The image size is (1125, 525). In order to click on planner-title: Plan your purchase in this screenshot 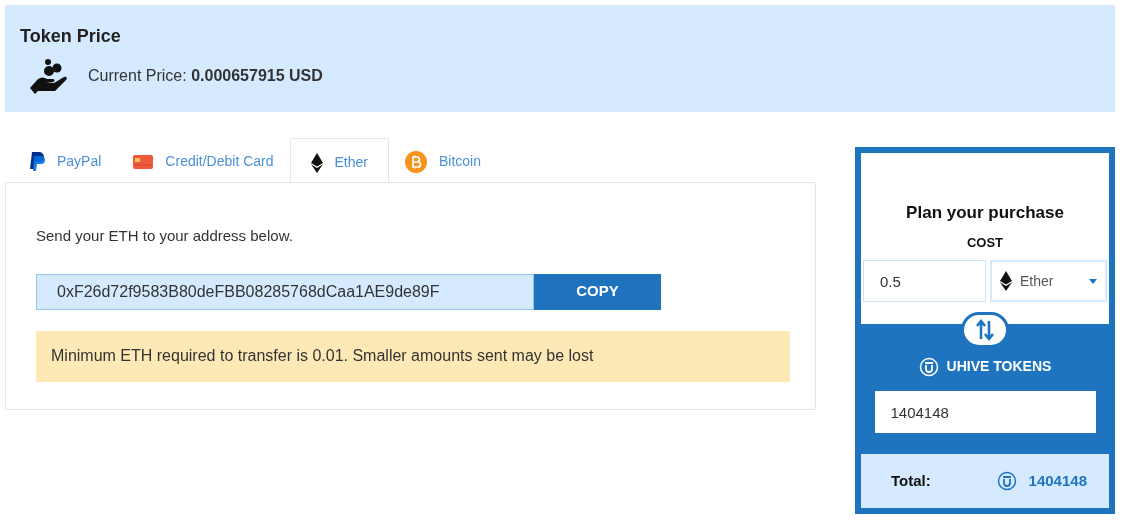, I will do `click(985, 213)`.